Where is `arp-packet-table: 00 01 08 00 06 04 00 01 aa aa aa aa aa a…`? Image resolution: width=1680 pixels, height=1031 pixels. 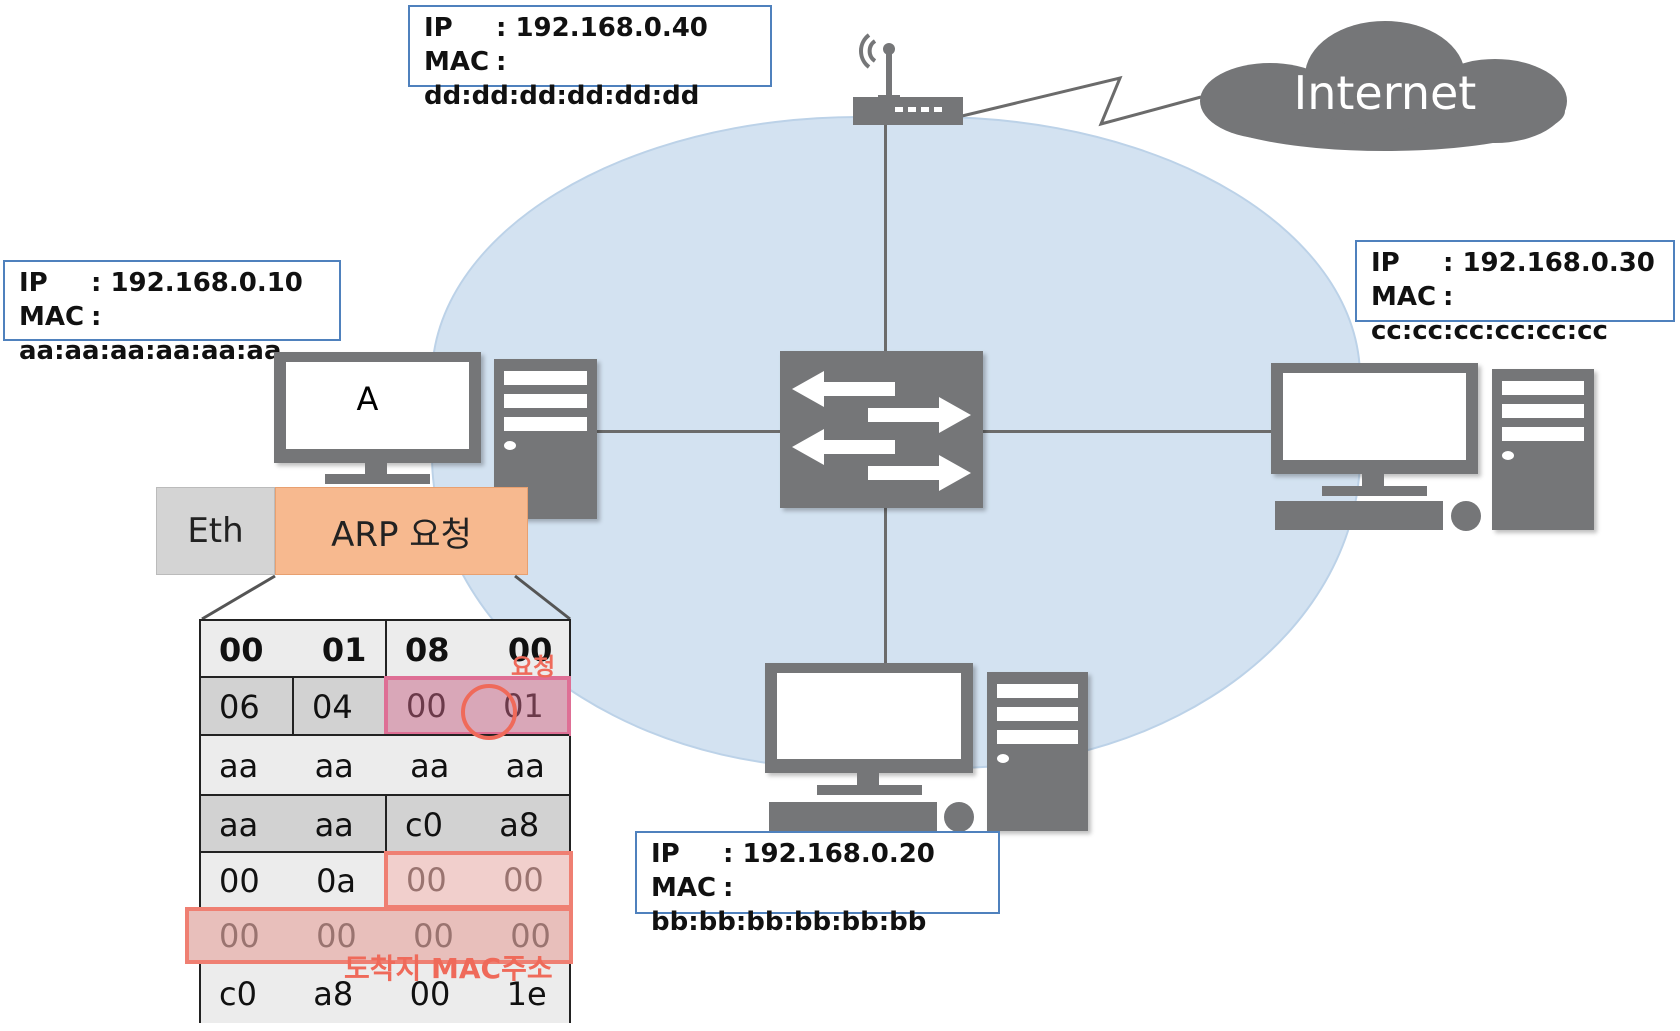 arp-packet-table: 00 01 08 00 06 04 00 01 aa aa aa aa aa a… is located at coordinates (379, 821).